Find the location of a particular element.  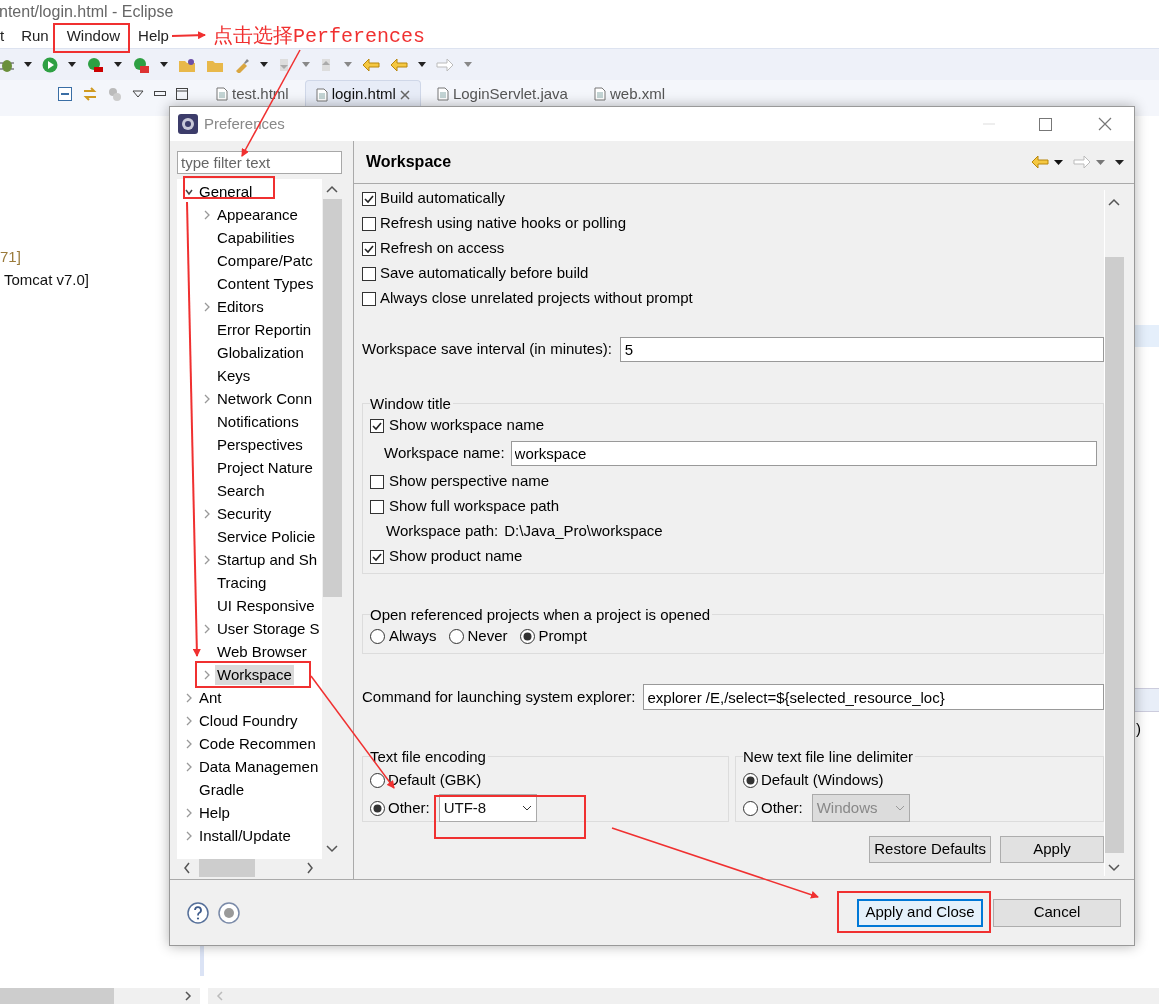

tree-item: Gradle is located at coordinates (222, 789).